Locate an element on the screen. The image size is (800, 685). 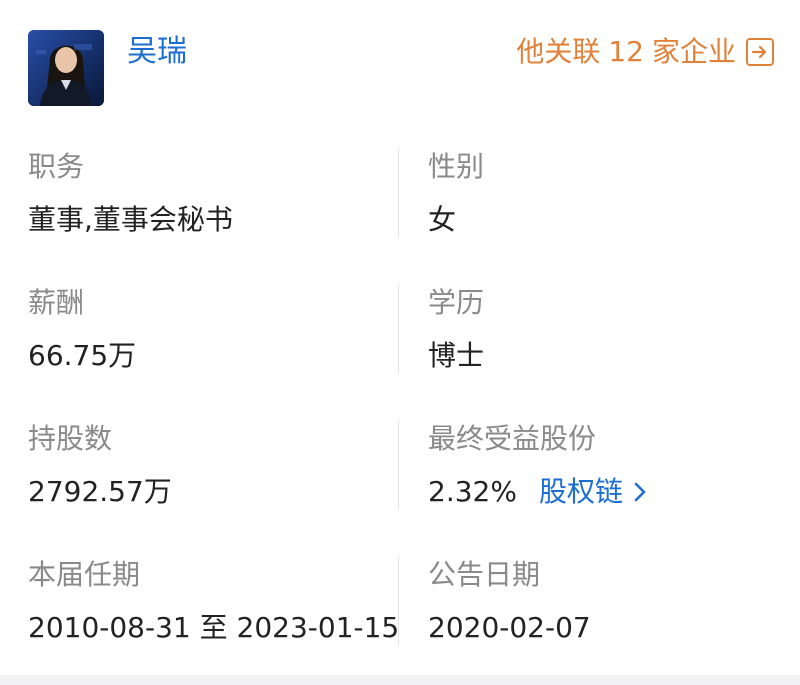
beneficial-cell: 最终受益股份 2.32% 股权链 is located at coordinates (603, 474).